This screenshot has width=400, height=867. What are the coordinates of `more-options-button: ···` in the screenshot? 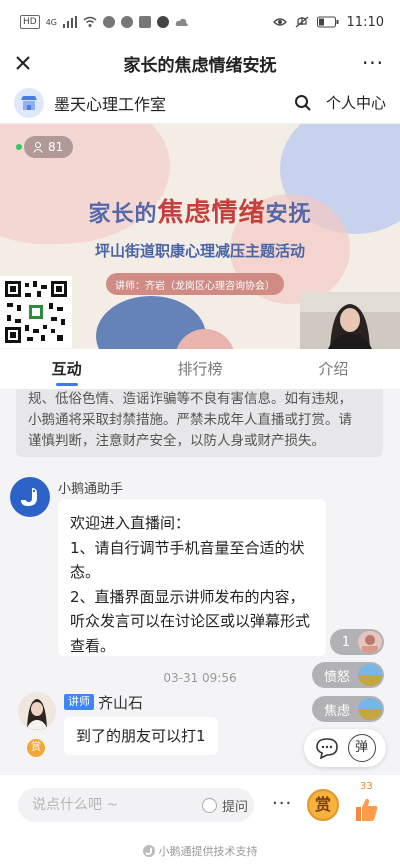 It's located at (282, 803).